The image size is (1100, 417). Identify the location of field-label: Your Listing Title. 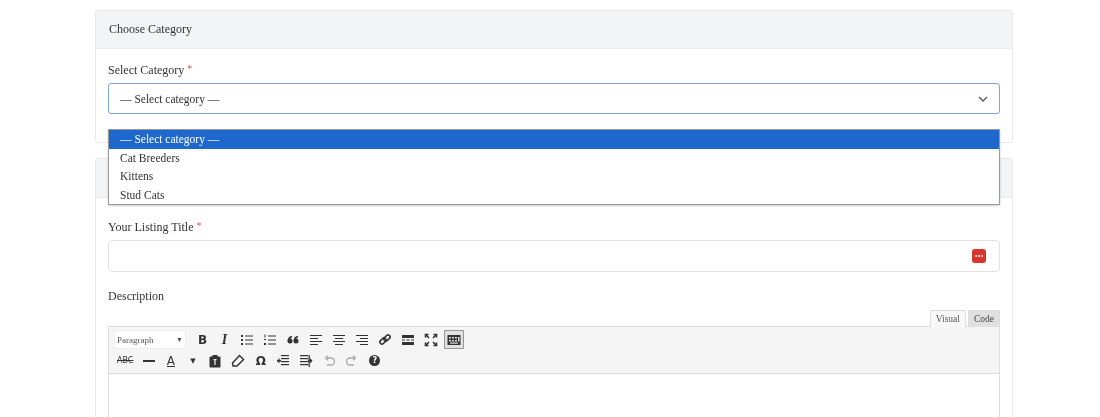
(151, 227).